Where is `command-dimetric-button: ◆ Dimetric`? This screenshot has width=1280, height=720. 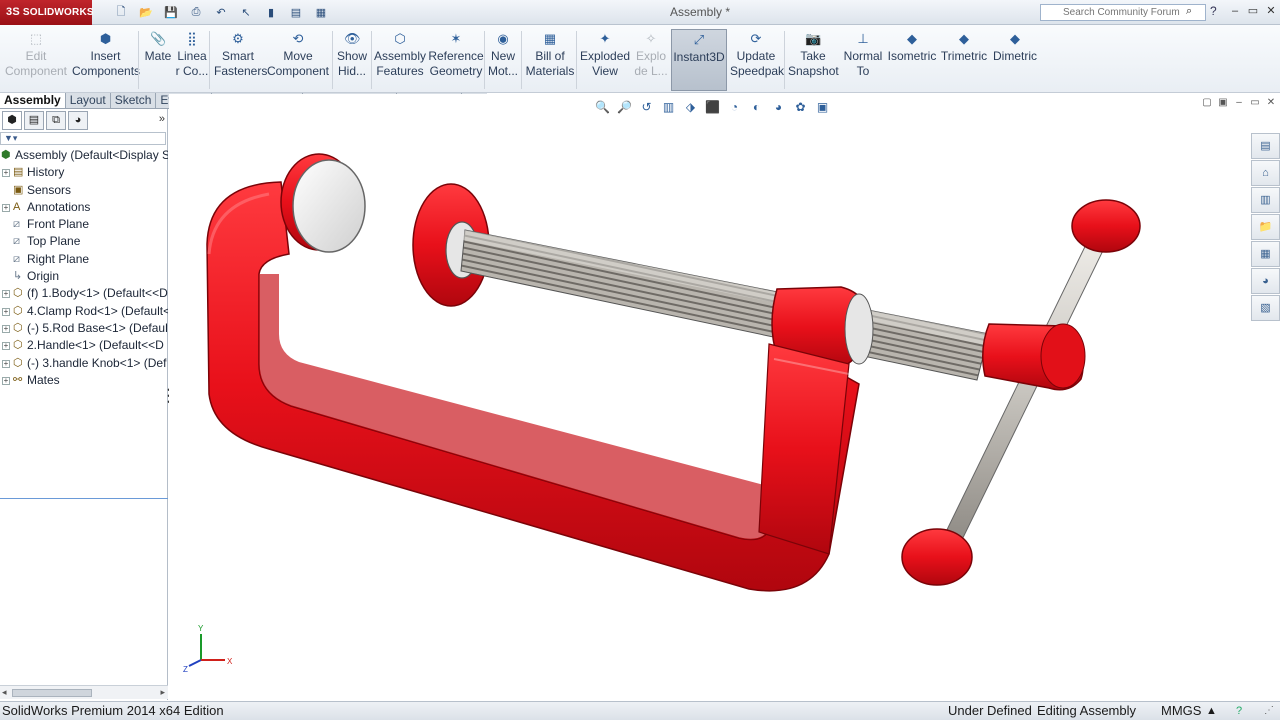 command-dimetric-button: ◆ Dimetric is located at coordinates (1015, 60).